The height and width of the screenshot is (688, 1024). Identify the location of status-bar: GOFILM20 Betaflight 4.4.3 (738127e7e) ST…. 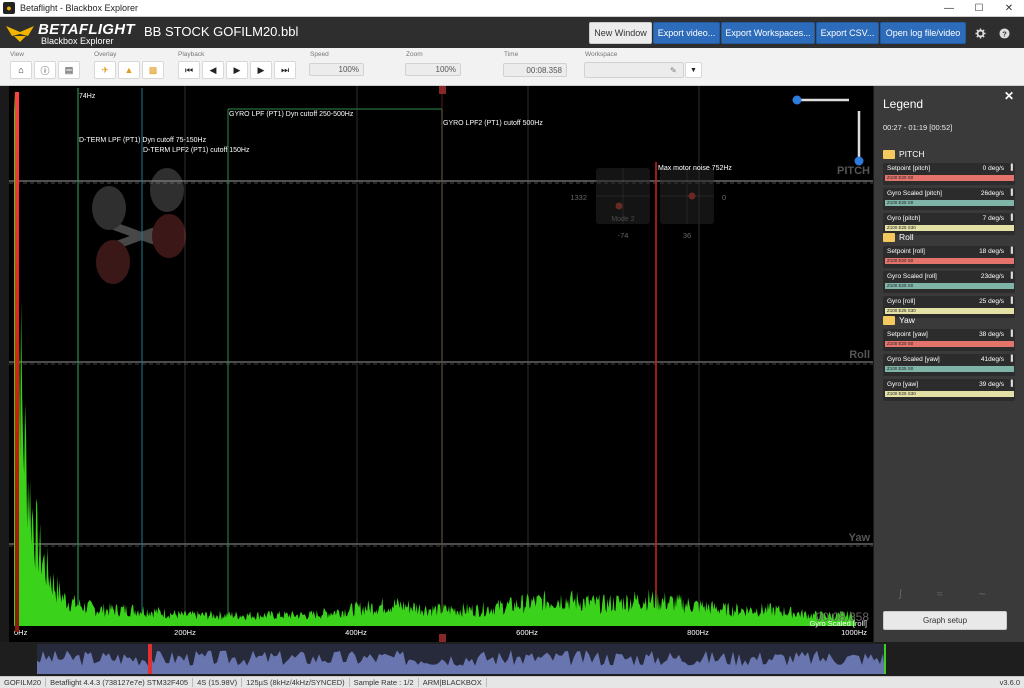
(512, 682).